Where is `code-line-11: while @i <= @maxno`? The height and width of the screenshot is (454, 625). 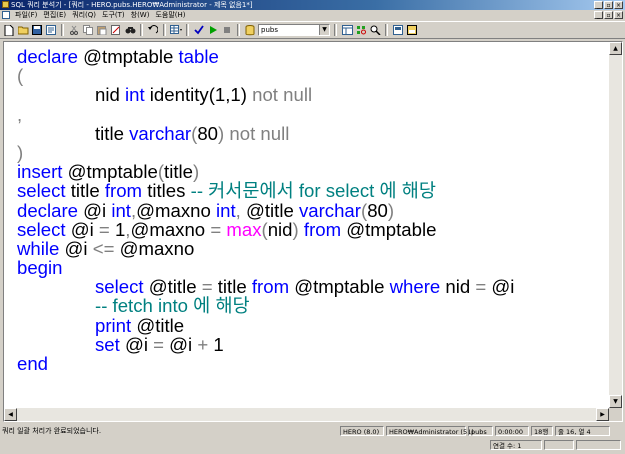
code-line-11: while @i <= @maxno is located at coordinates (106, 248).